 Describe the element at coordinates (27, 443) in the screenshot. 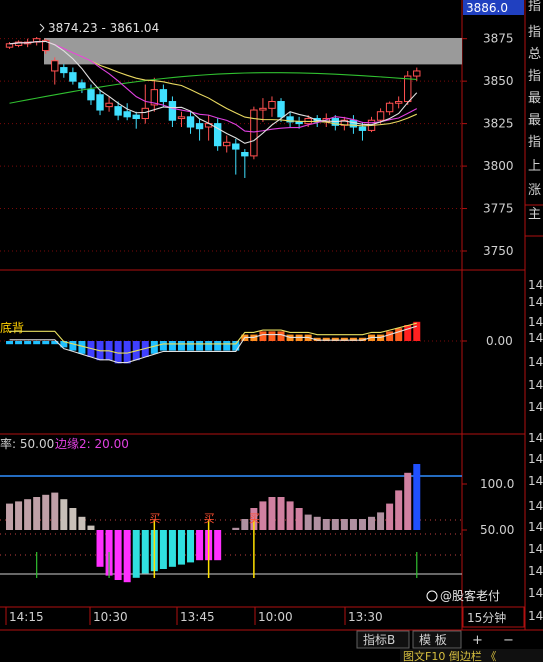

I see `indicator3-param1: 率: 50.00` at that location.